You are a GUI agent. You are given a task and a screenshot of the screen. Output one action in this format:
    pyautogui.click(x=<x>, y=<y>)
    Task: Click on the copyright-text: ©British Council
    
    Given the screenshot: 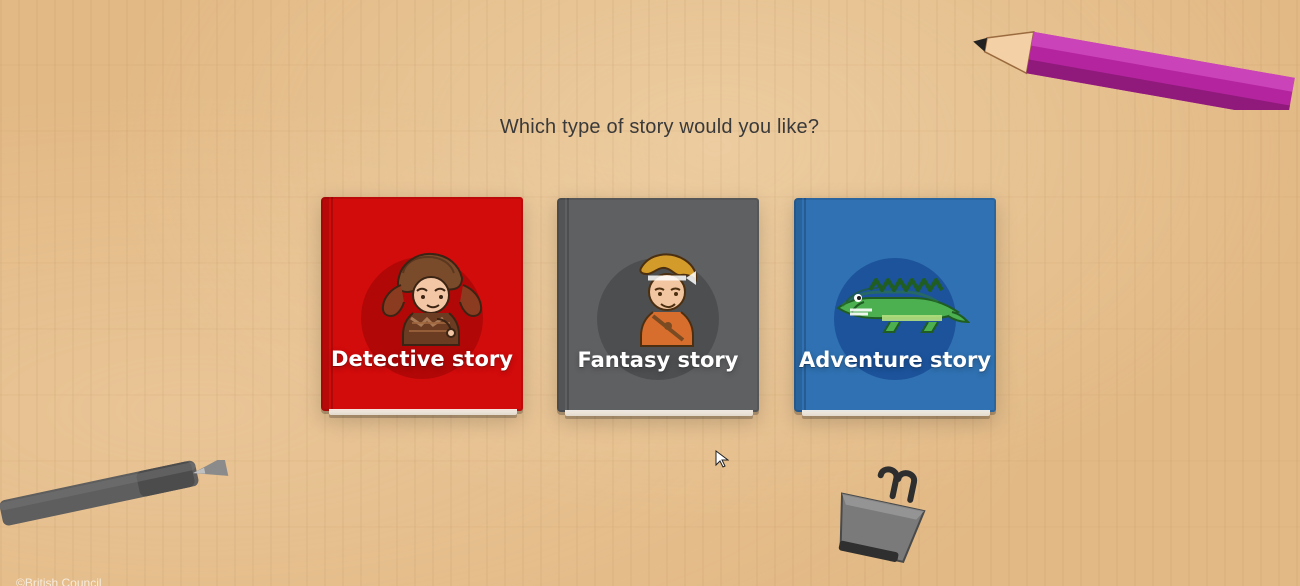 What is the action you would take?
    pyautogui.click(x=59, y=581)
    